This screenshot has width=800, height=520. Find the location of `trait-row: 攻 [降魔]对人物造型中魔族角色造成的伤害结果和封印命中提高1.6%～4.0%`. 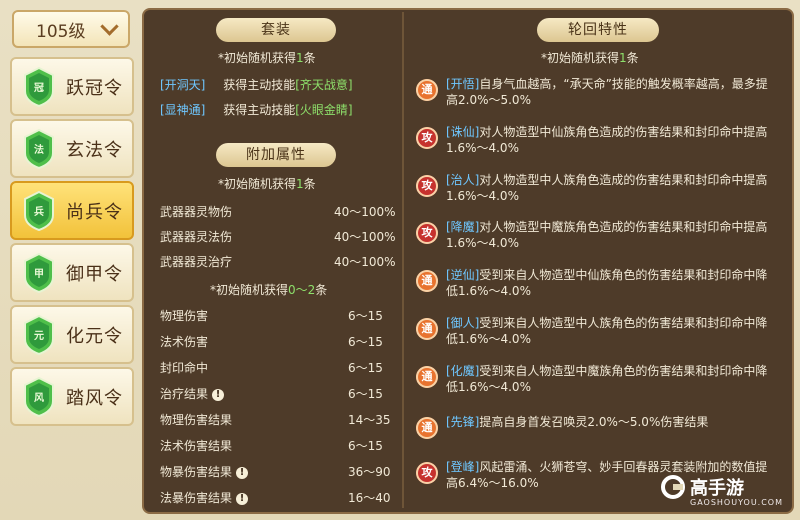

trait-row: 攻 [降魔]对人物造型中魔族角色造成的伤害结果和封印命中提高1.6%～4.0% is located at coordinates (599, 235).